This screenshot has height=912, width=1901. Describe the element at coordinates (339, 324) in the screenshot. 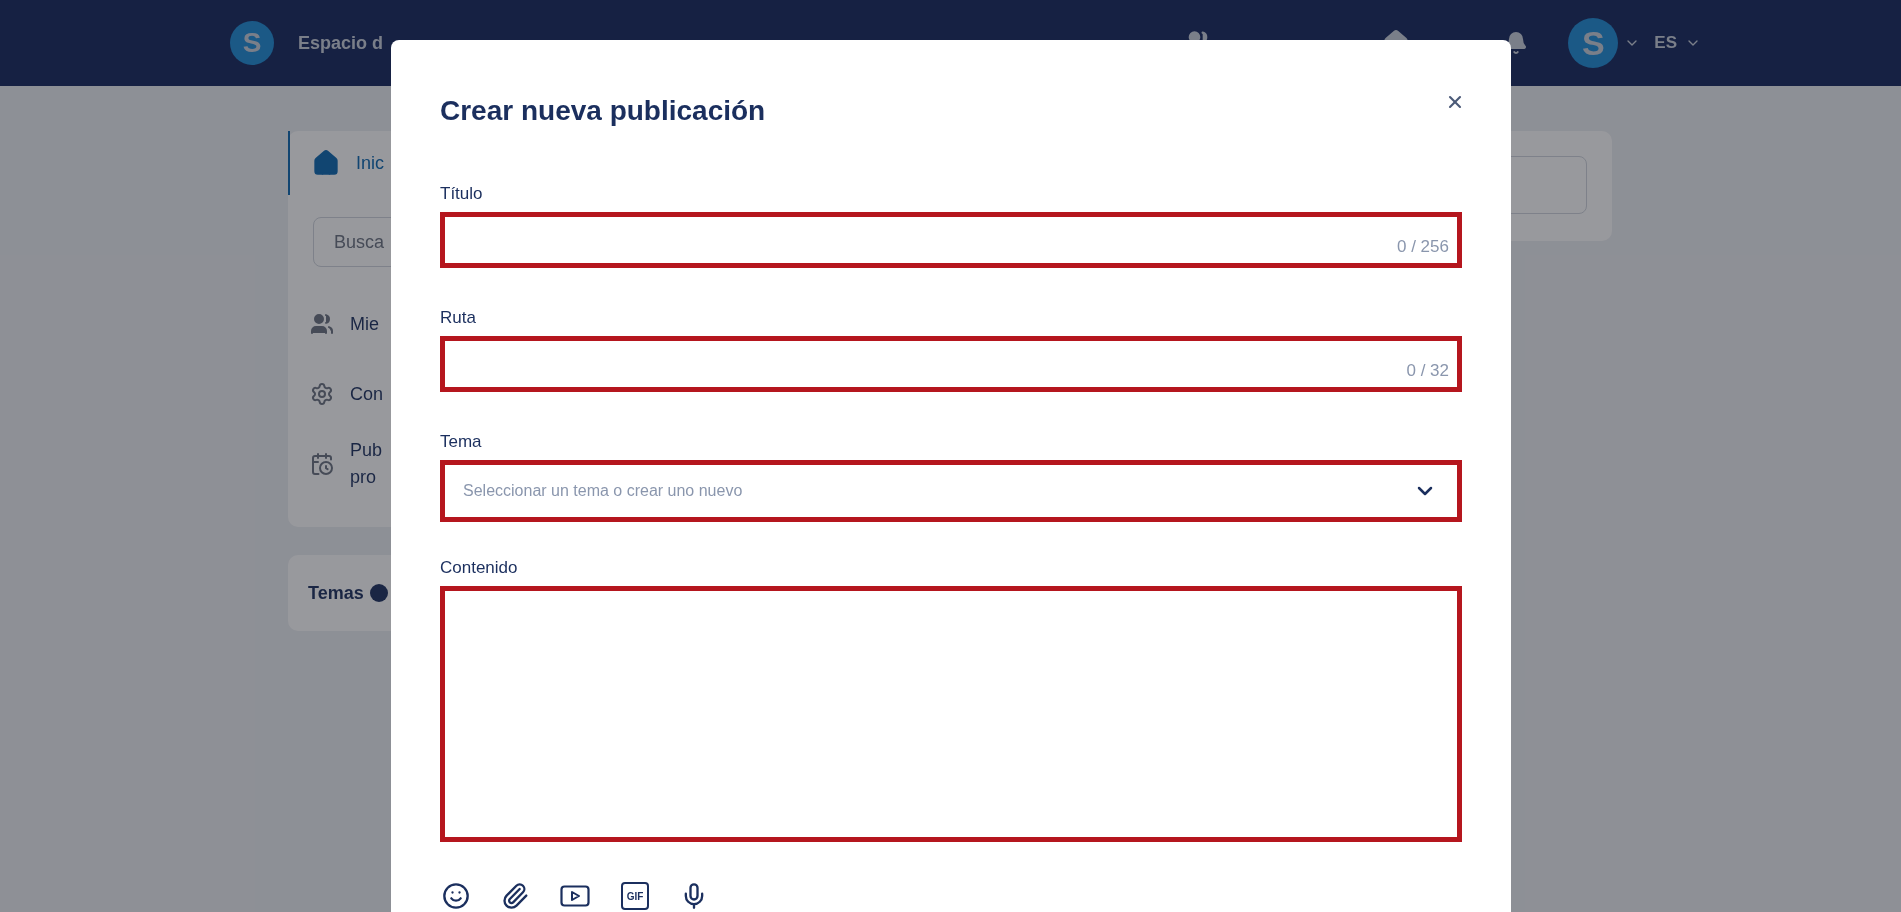

I see `sidebar-item: Mie` at that location.